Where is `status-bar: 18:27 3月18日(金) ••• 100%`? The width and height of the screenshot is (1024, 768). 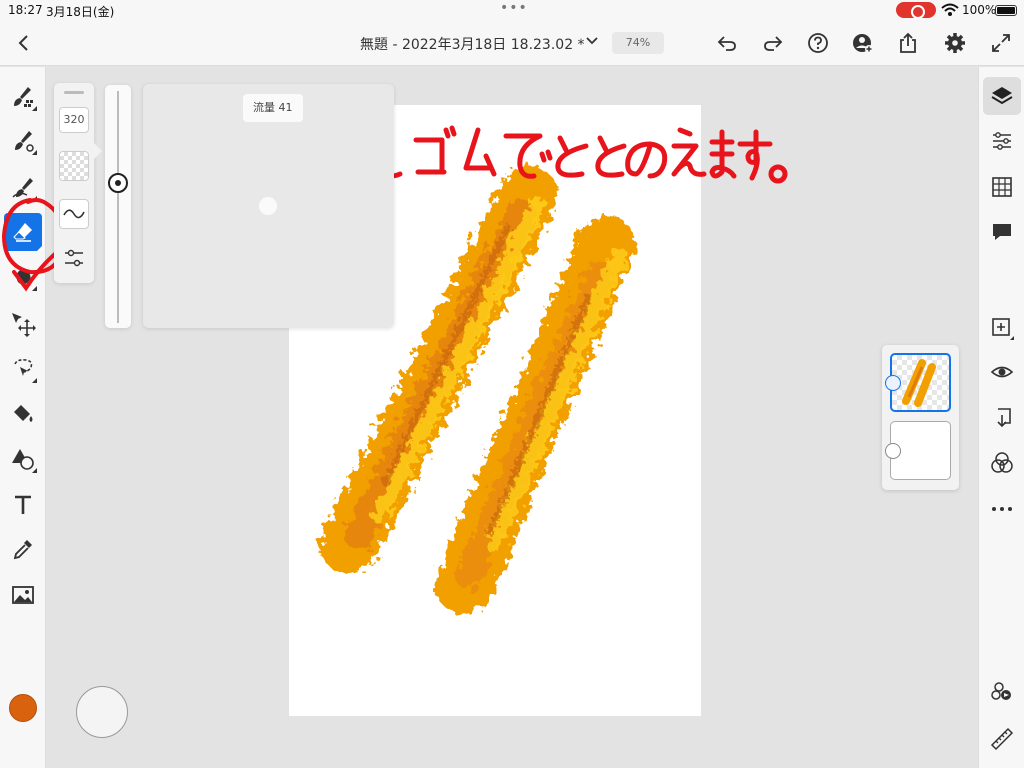 status-bar: 18:27 3月18日(金) ••• 100% is located at coordinates (512, 11).